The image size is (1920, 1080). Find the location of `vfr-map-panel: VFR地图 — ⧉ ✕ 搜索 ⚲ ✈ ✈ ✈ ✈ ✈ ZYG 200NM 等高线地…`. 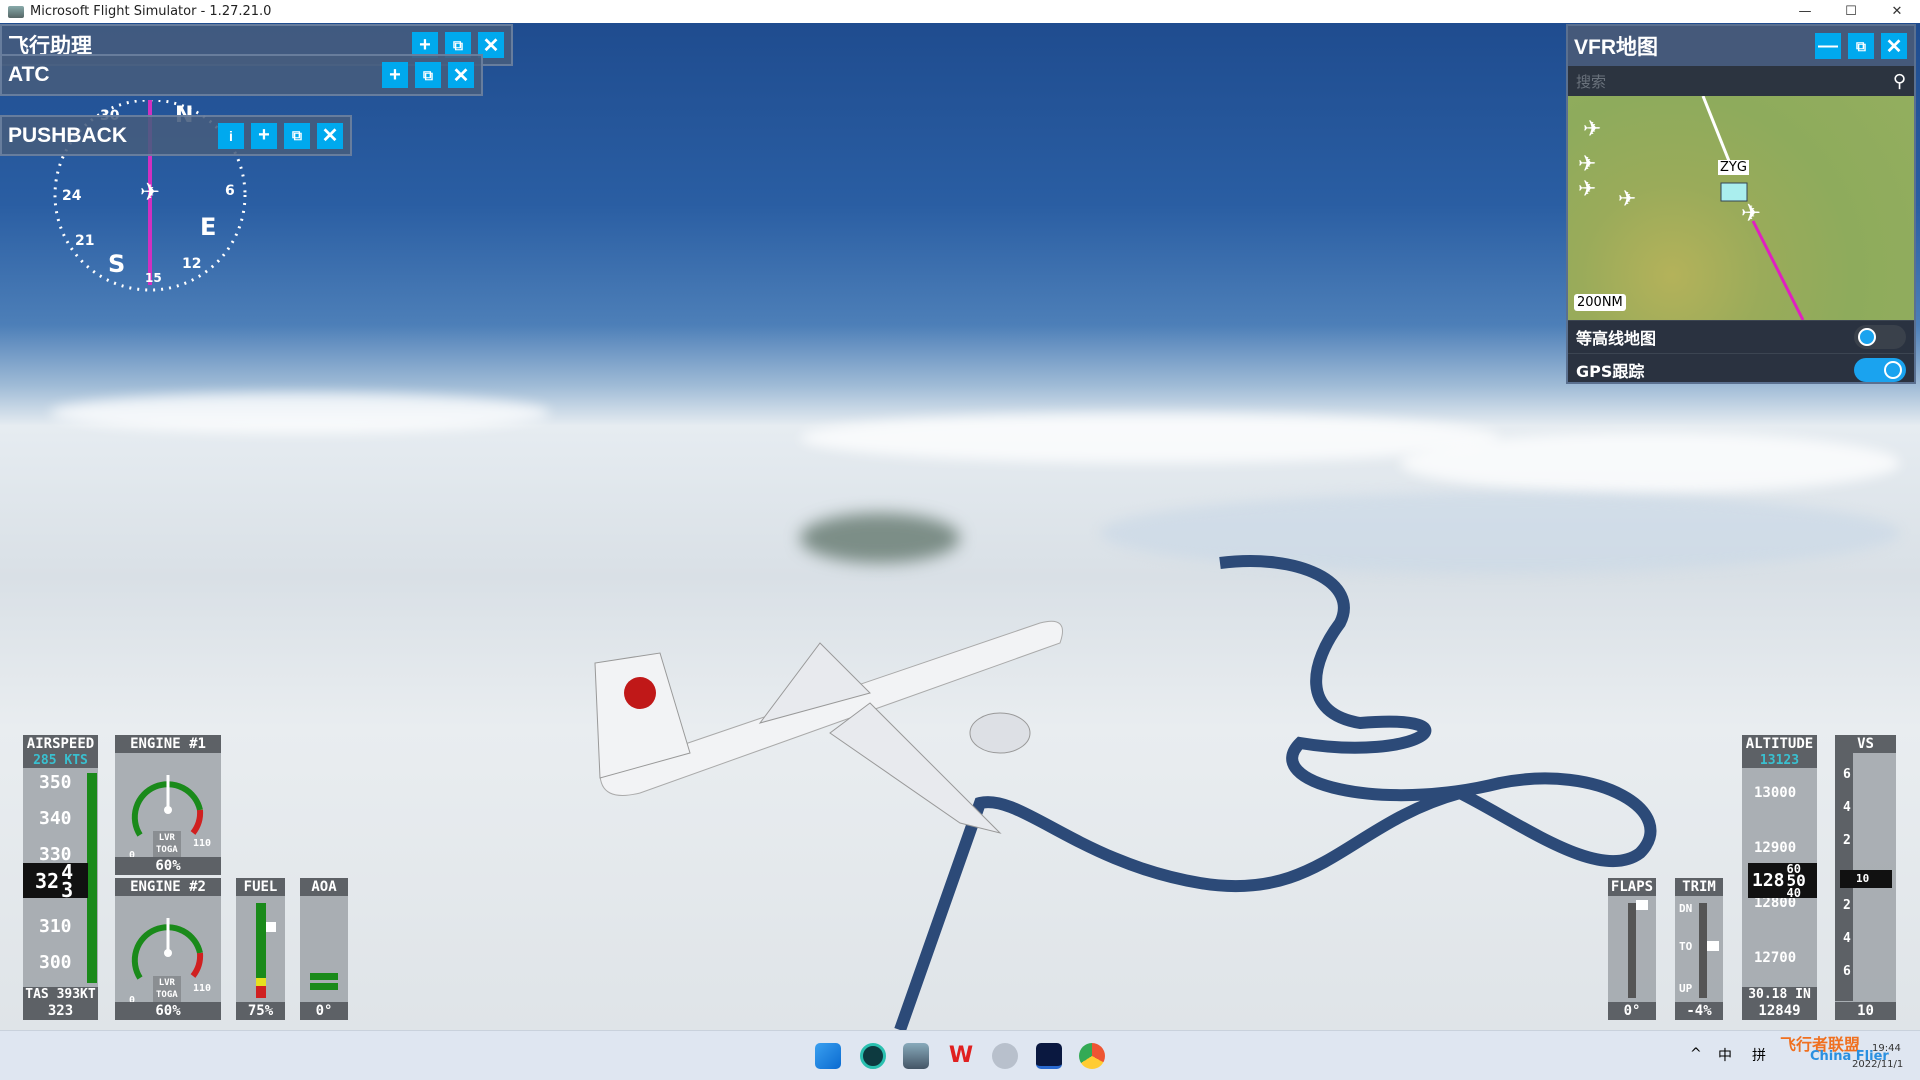

vfr-map-panel: VFR地图 — ⧉ ✕ 搜索 ⚲ ✈ ✈ ✈ ✈ ✈ ZYG 200NM 等高线地… is located at coordinates (1741, 204).